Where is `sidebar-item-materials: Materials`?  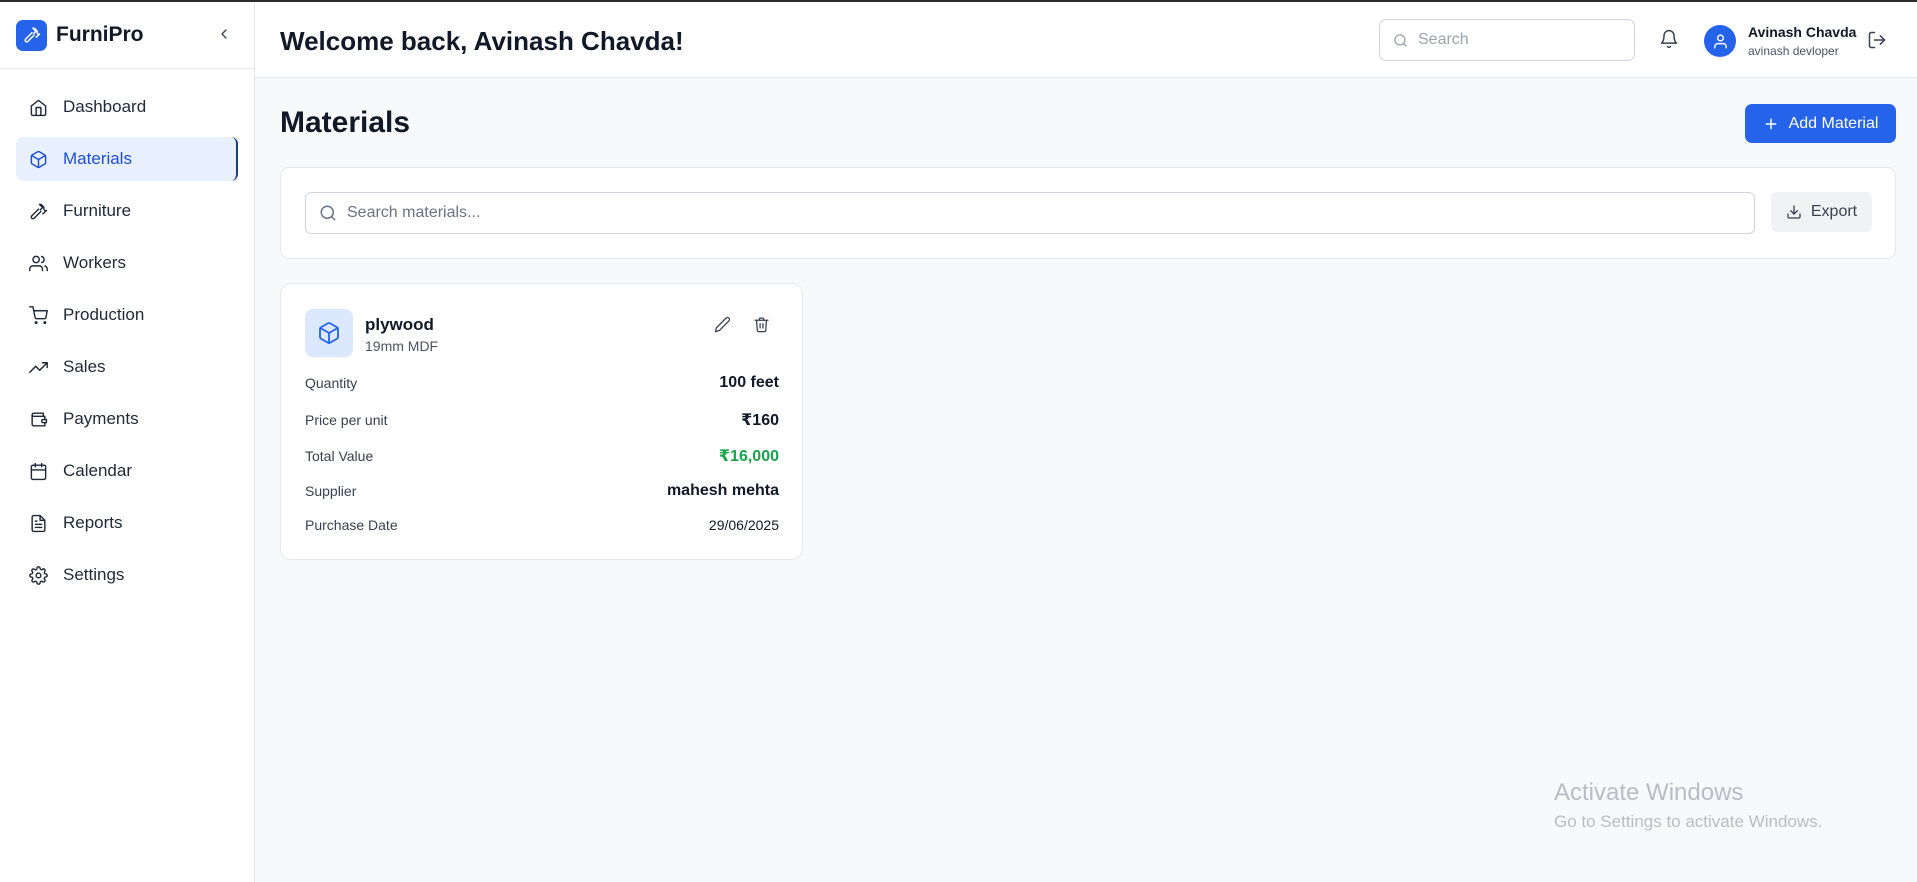 sidebar-item-materials: Materials is located at coordinates (127, 159).